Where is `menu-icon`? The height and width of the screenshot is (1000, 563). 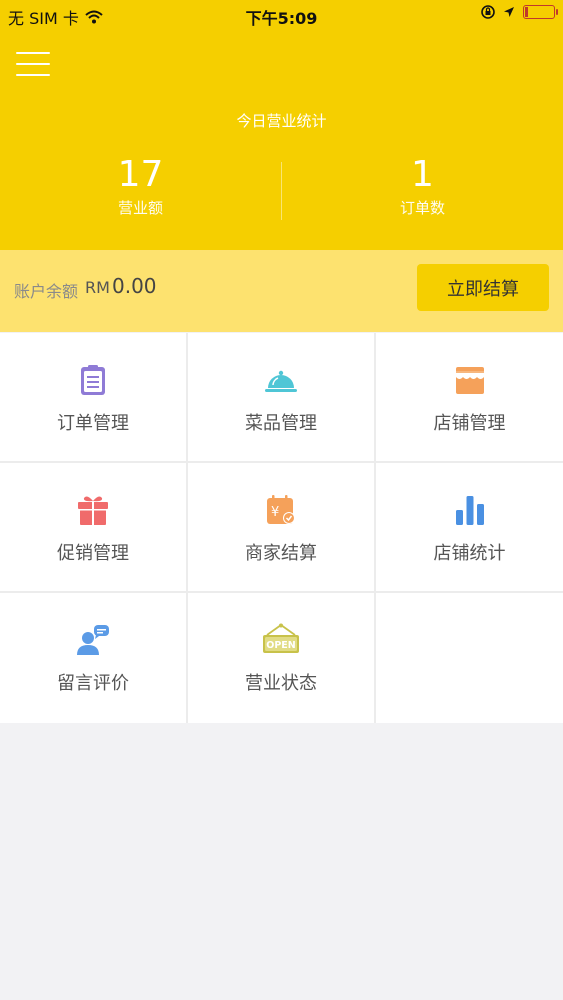
menu-icon is located at coordinates (33, 64).